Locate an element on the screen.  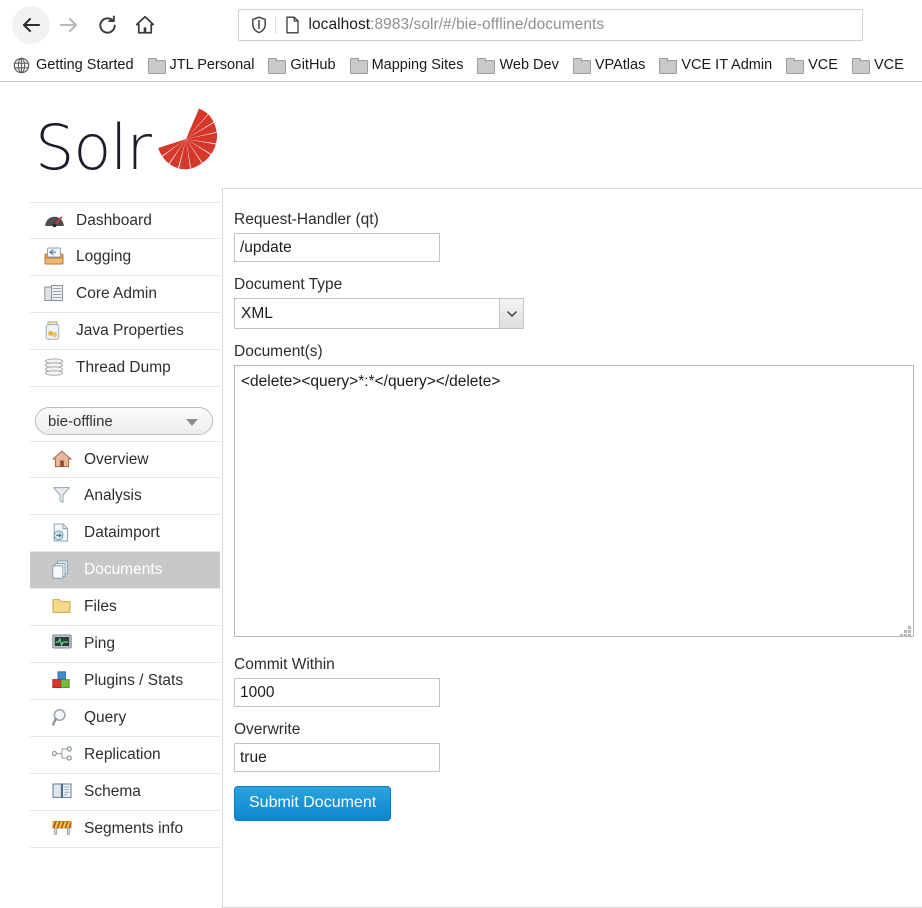
forward-button is located at coordinates (69, 25).